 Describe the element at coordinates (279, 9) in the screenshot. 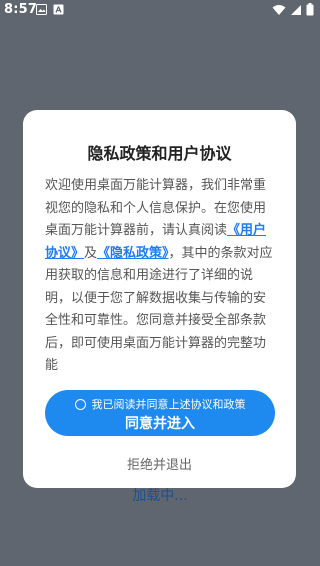

I see `wifi-icon` at that location.